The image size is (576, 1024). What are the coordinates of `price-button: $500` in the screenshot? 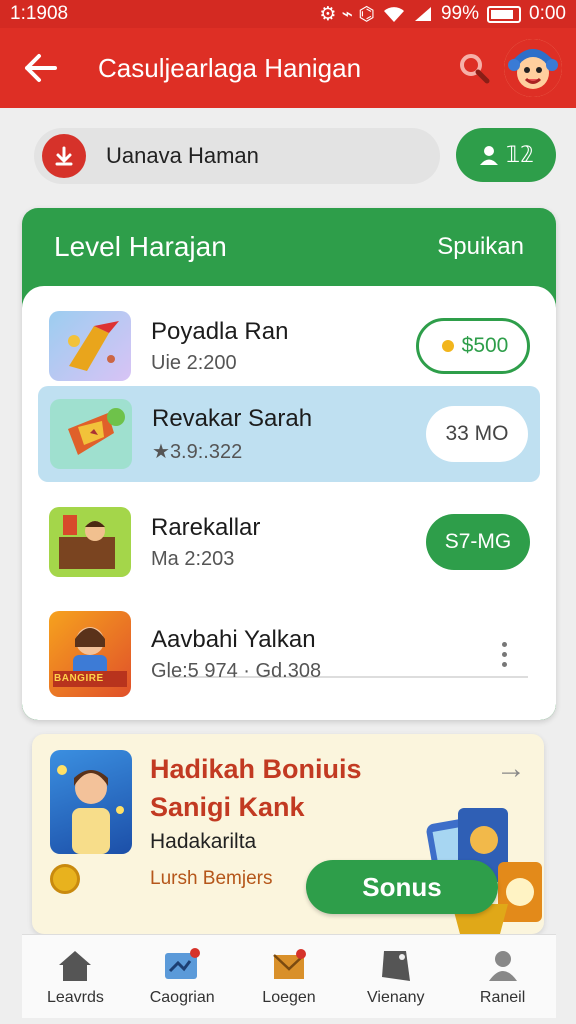 It's located at (473, 346).